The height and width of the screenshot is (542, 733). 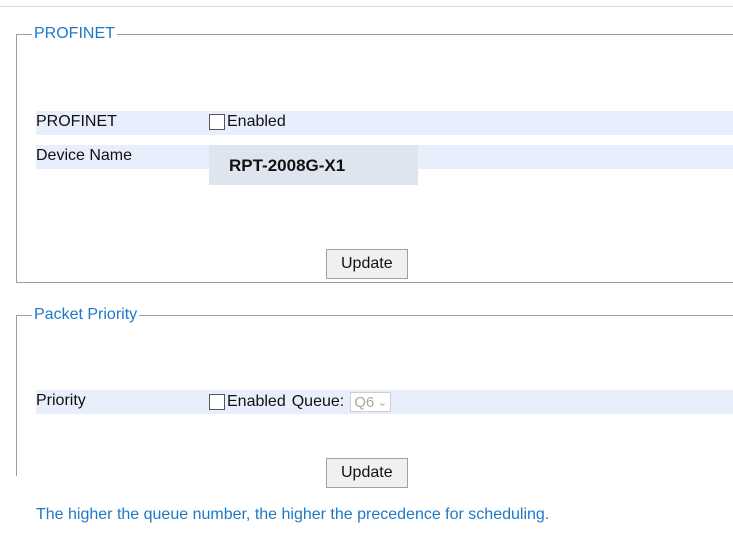 What do you see at coordinates (86, 314) in the screenshot?
I see `packet-priority-legend: Packet Priority` at bounding box center [86, 314].